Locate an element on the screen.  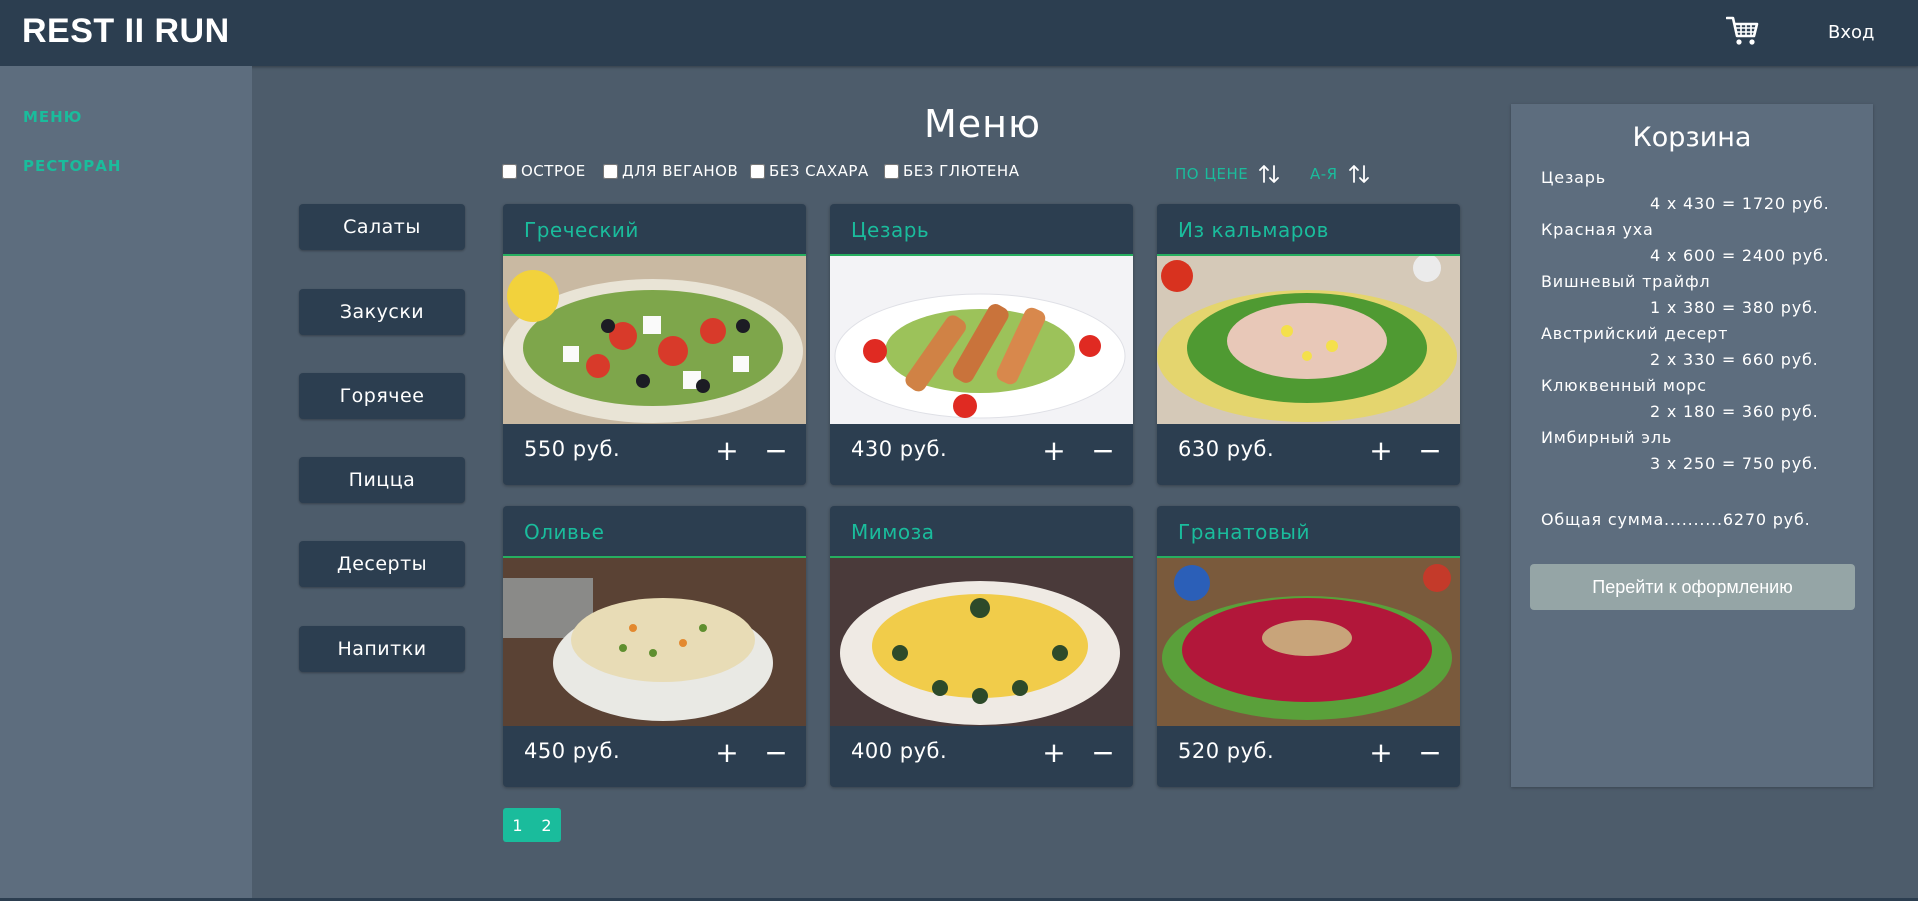
basket-item-calc: 2 x 180 = 360 руб. is located at coordinates (1734, 411).